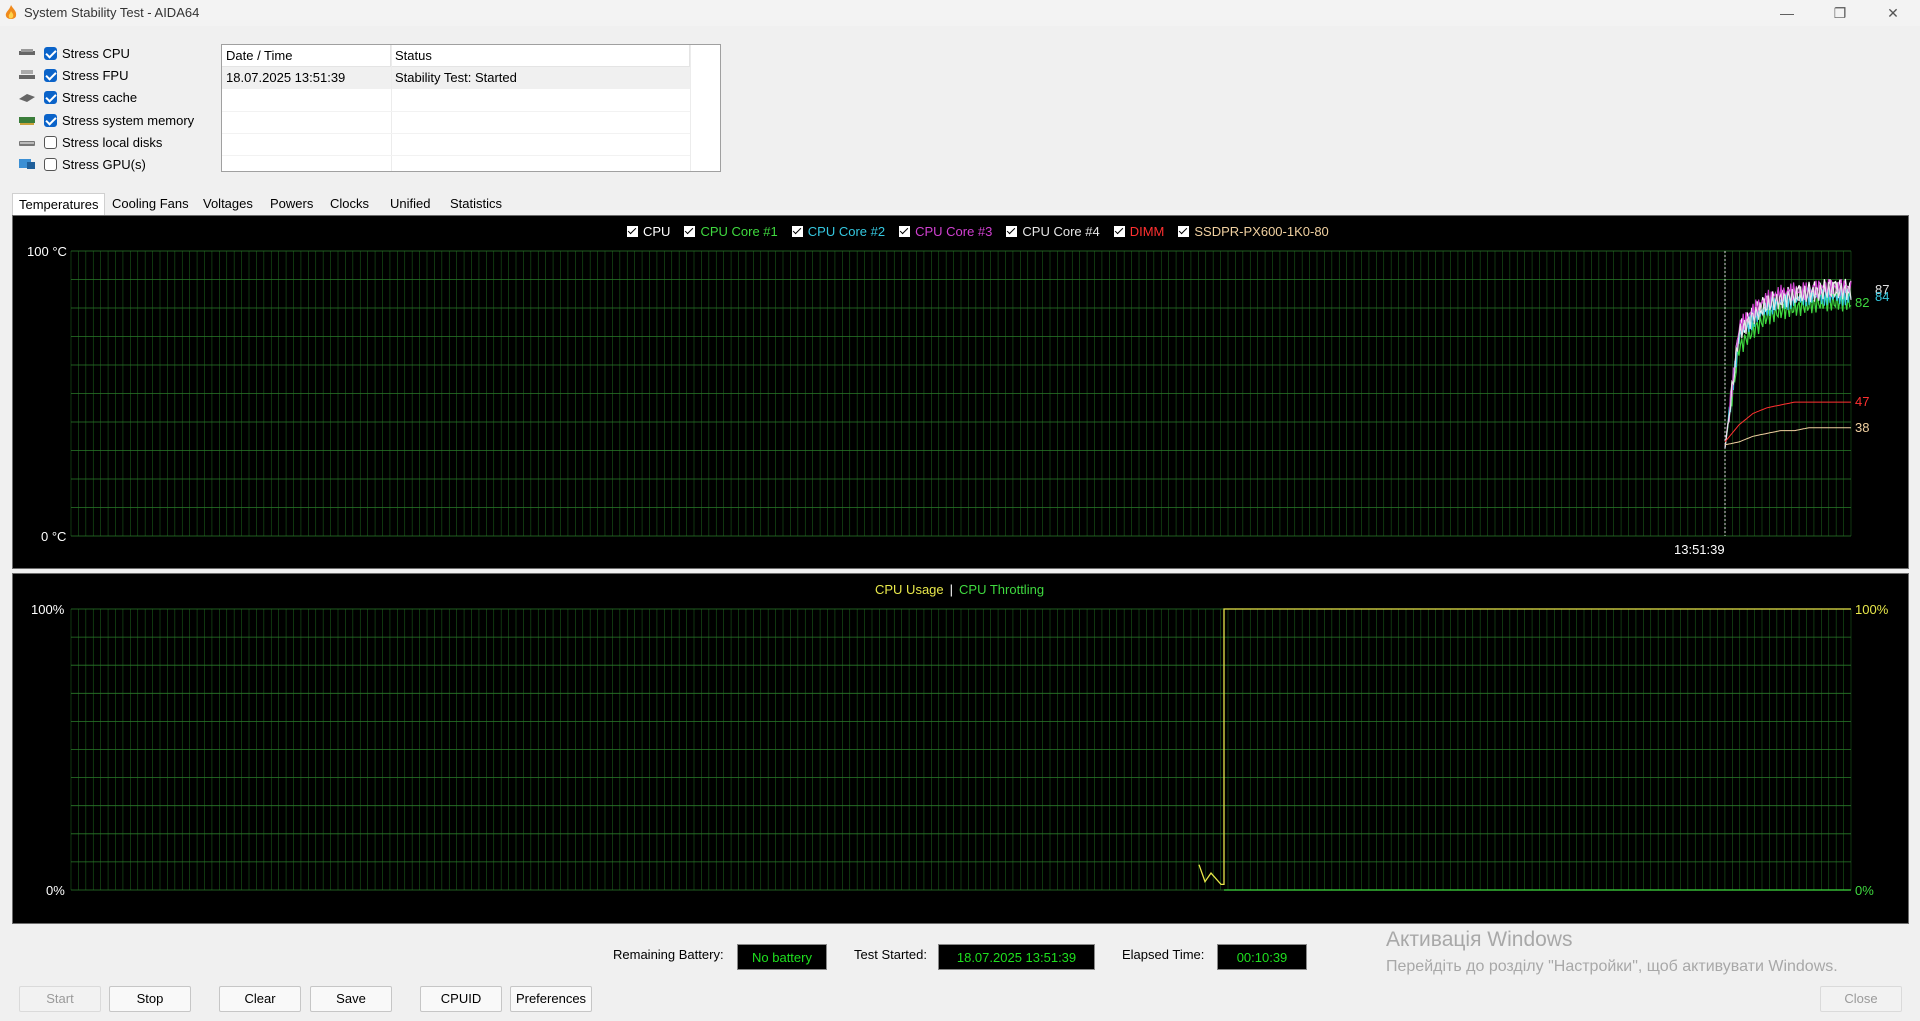  What do you see at coordinates (27, 164) in the screenshot?
I see `gpu-icon` at bounding box center [27, 164].